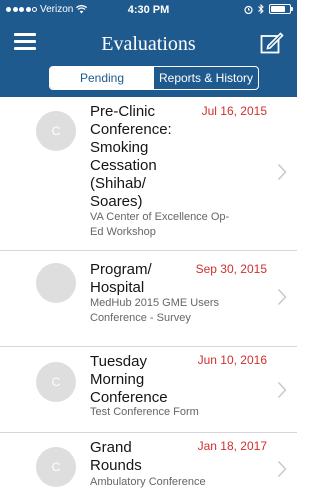  I want to click on evaluation-title: Grand Rounds, so click(116, 456).